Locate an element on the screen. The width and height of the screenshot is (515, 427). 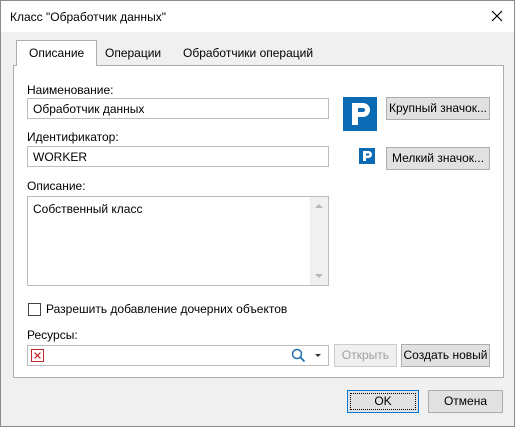
tab-operation-handlers: Обработчики операций is located at coordinates (248, 53).